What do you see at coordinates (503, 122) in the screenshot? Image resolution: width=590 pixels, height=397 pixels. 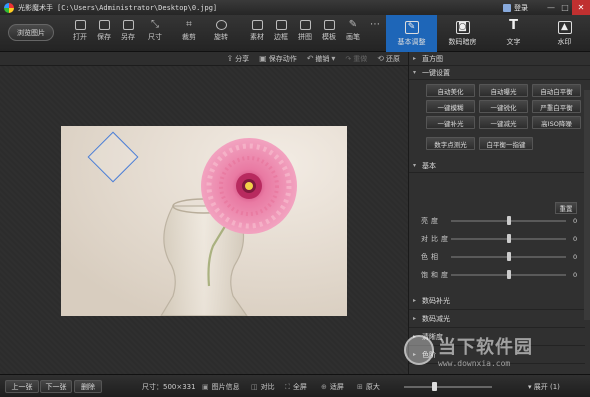 I see `one-click-reduce-light-button: 一键减光` at bounding box center [503, 122].